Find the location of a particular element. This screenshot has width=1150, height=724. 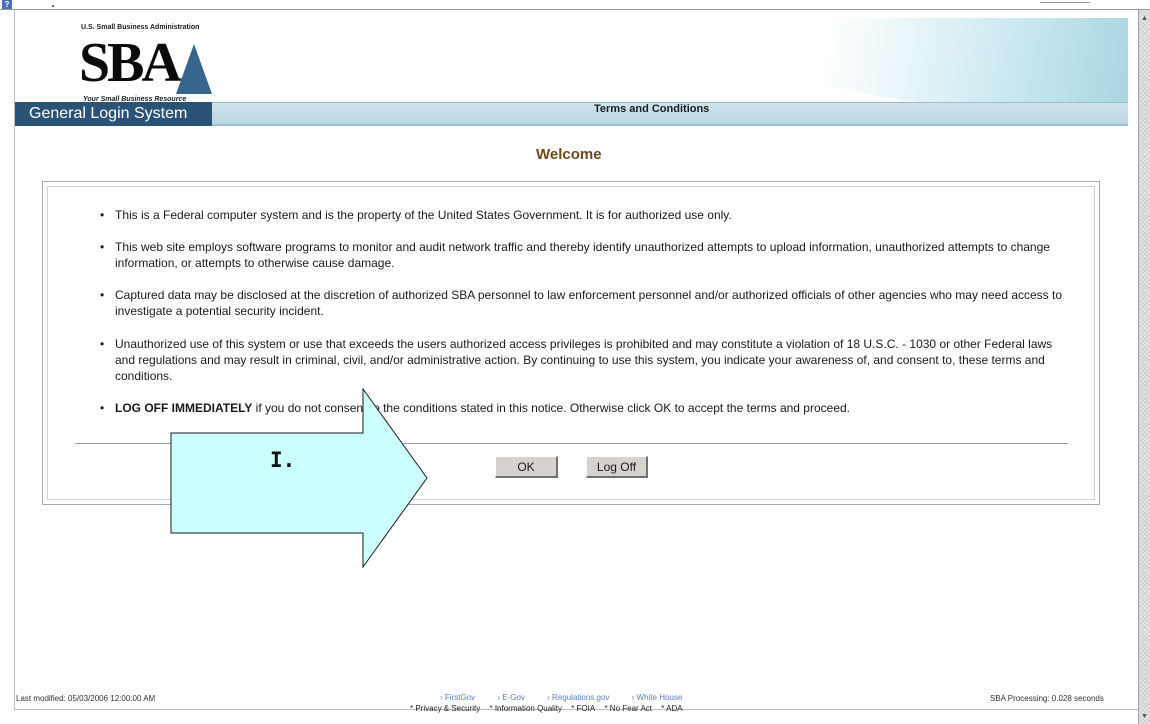

footer-link-egov: › E-Gov is located at coordinates (516, 697).